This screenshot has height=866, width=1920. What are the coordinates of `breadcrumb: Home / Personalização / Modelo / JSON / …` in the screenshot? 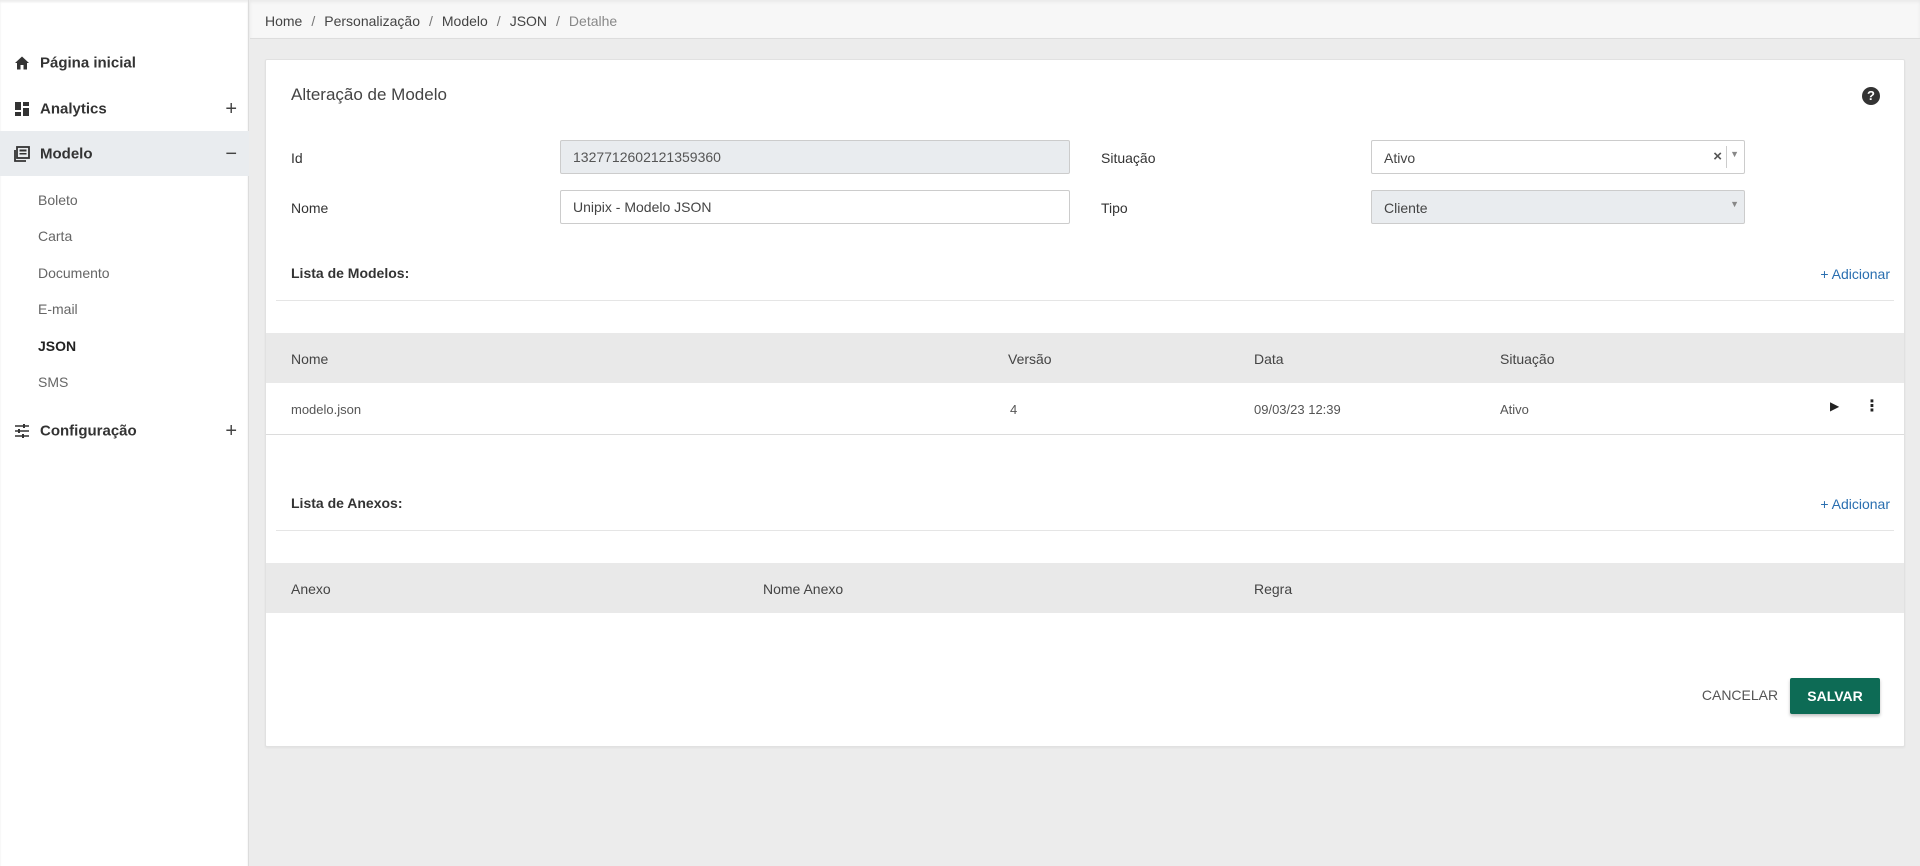 It's located at (441, 21).